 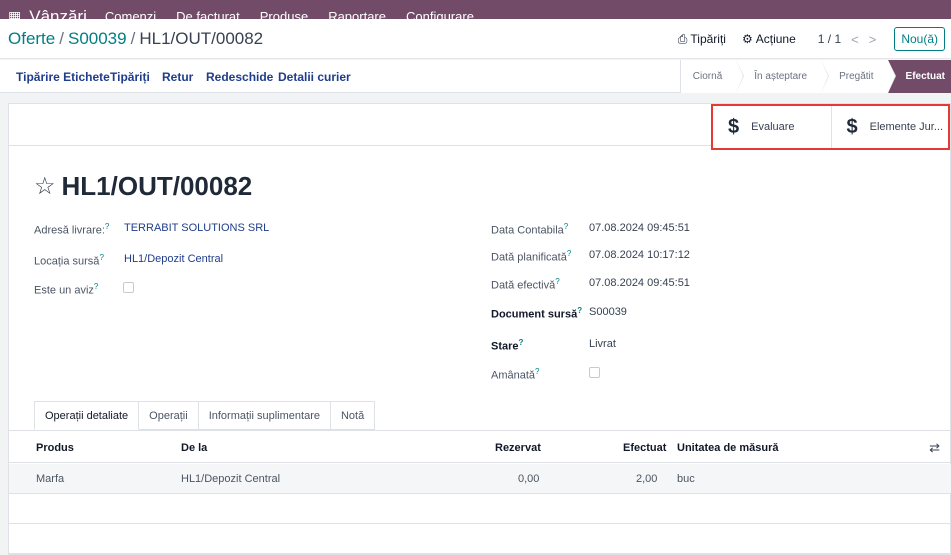 What do you see at coordinates (58, 13) in the screenshot?
I see `app-brand: Vânzări` at bounding box center [58, 13].